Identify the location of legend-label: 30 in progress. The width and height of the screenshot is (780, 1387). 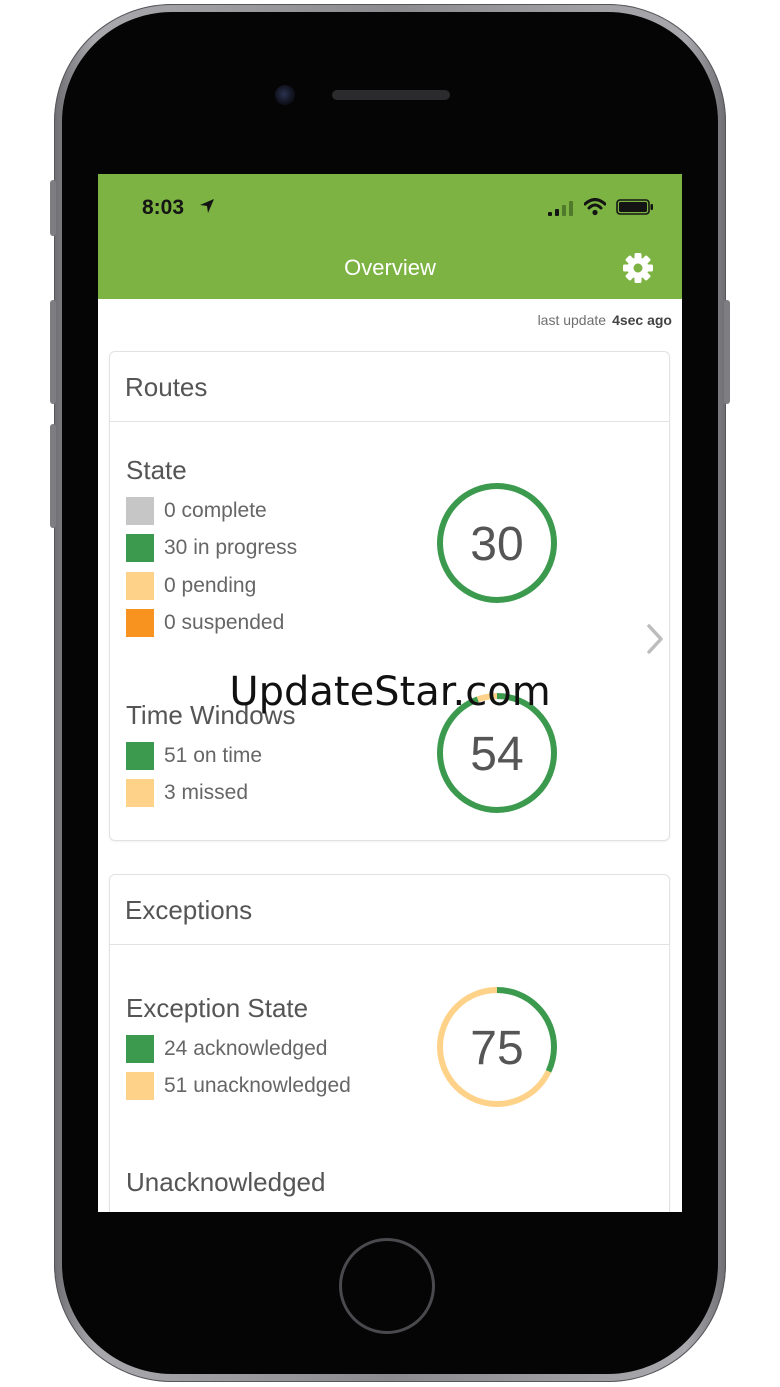
(231, 547).